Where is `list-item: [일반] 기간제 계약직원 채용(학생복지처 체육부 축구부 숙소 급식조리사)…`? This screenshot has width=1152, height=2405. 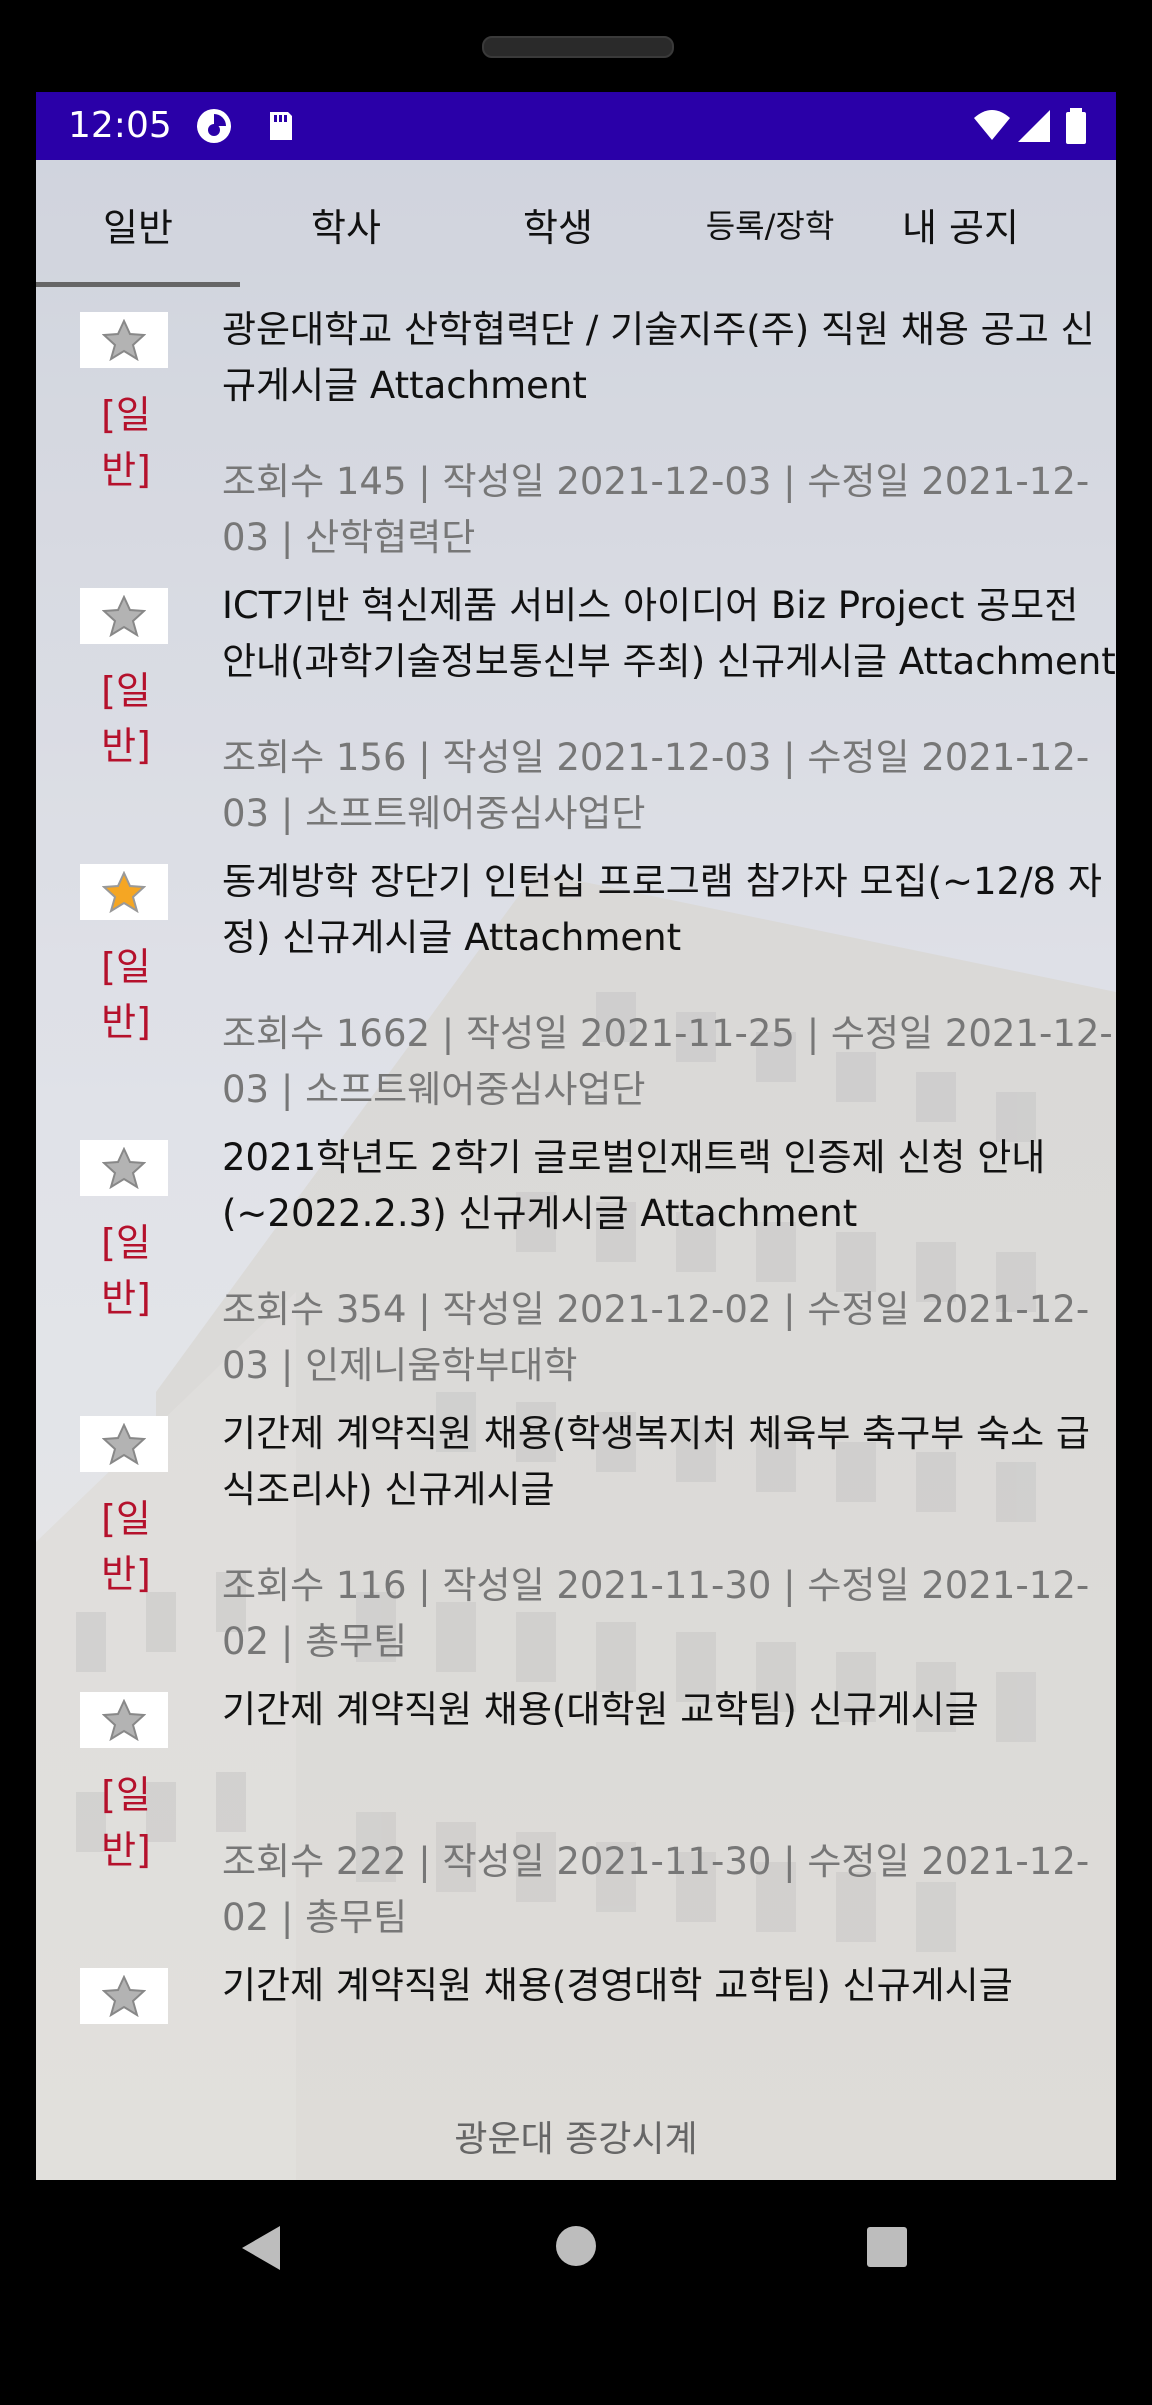
list-item: [일반] 기간제 계약직원 채용(학생복지처 체육부 축구부 숙소 급식조리사)… is located at coordinates (576, 1530).